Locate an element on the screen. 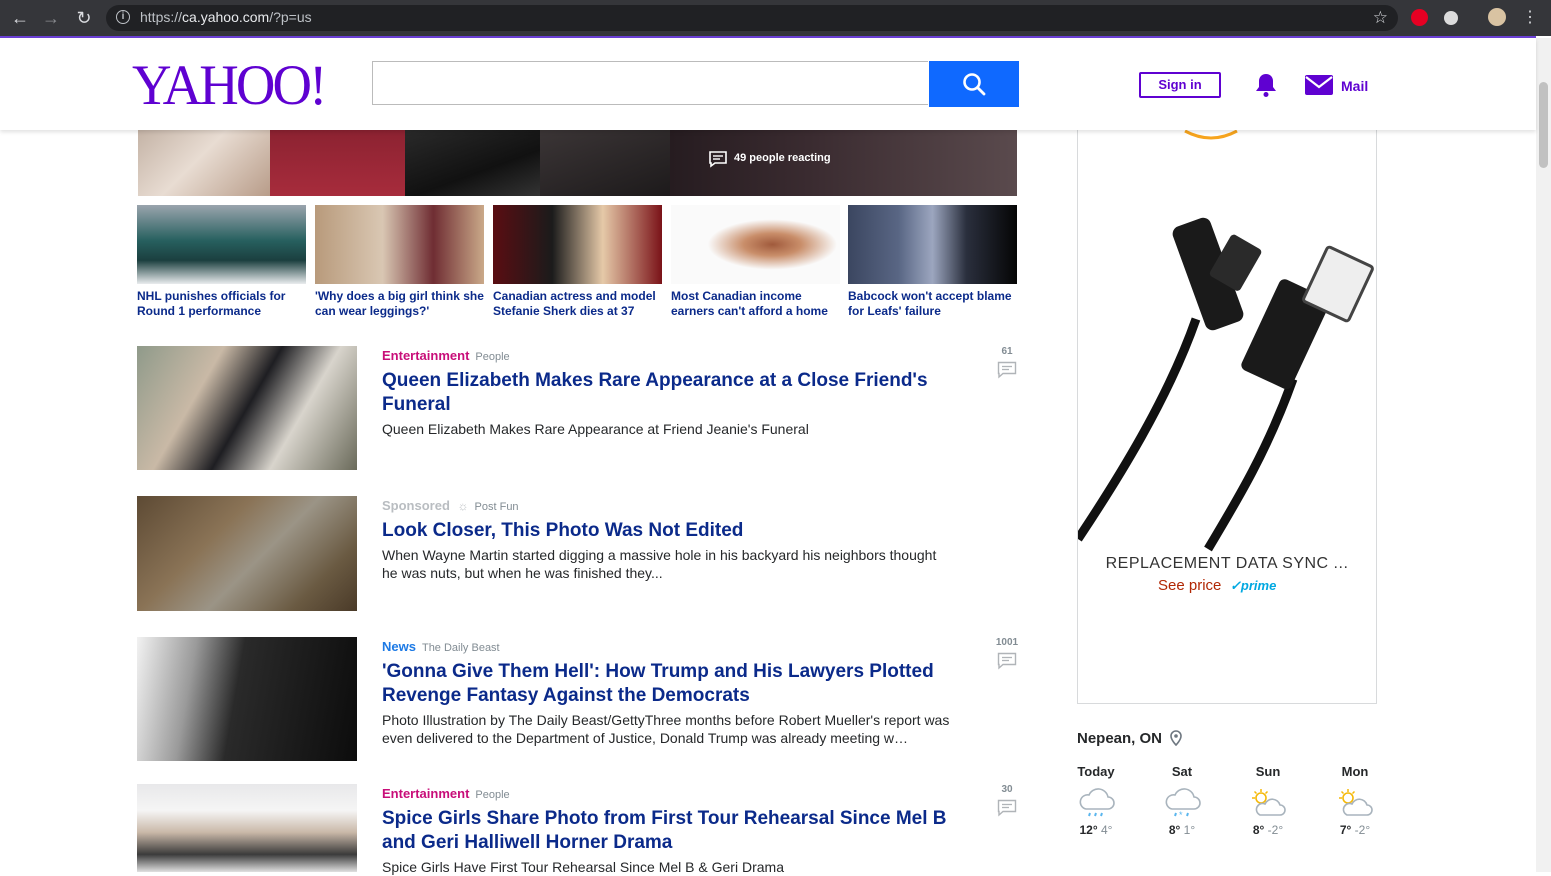 The image size is (1551, 876). story-title: Look Closer, This Photo Was Not Edited is located at coordinates (667, 531).